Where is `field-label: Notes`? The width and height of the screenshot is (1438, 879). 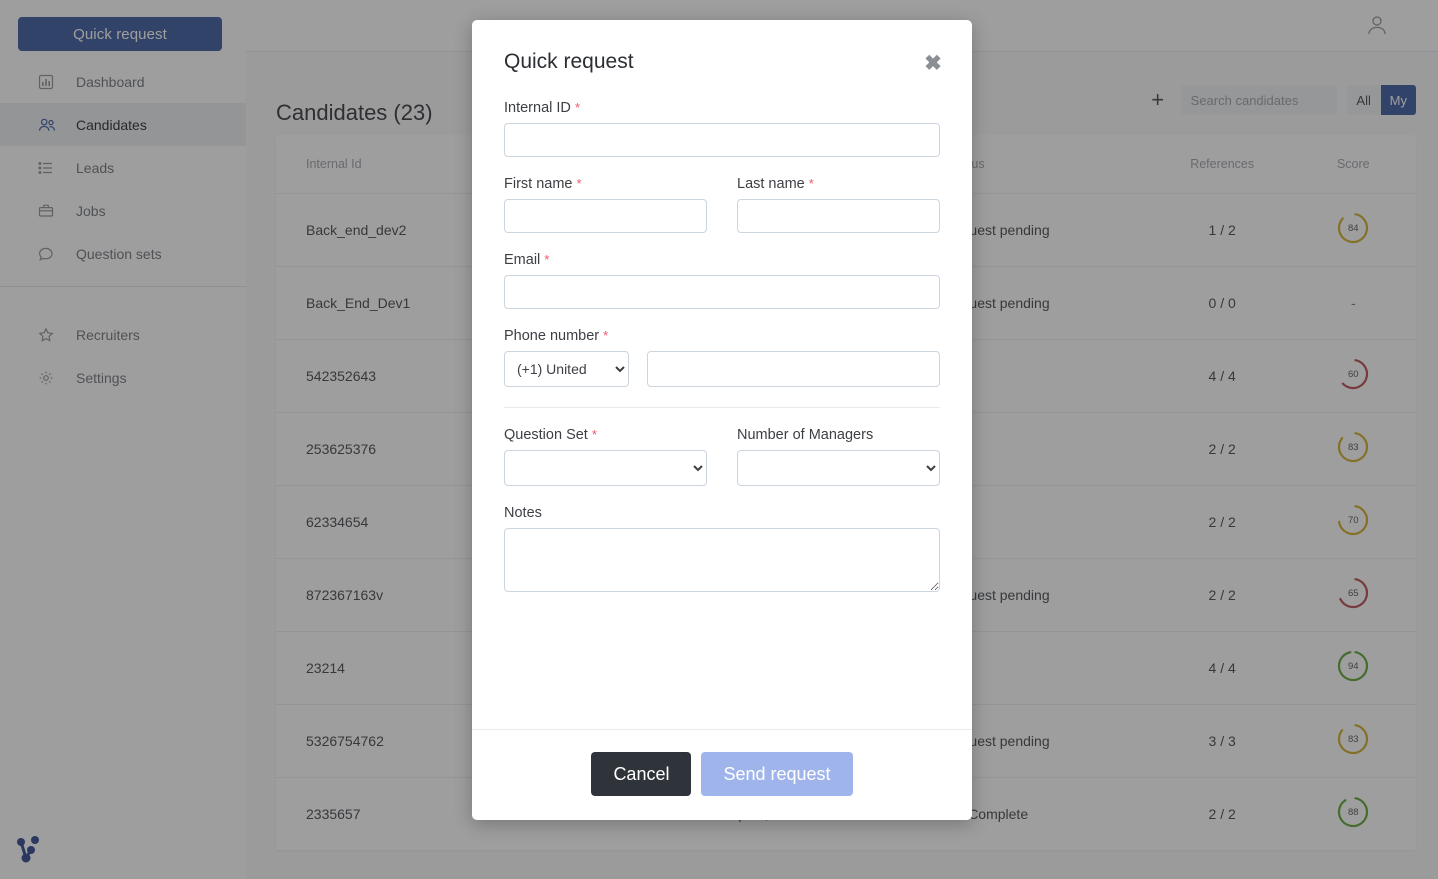 field-label: Notes is located at coordinates (722, 513).